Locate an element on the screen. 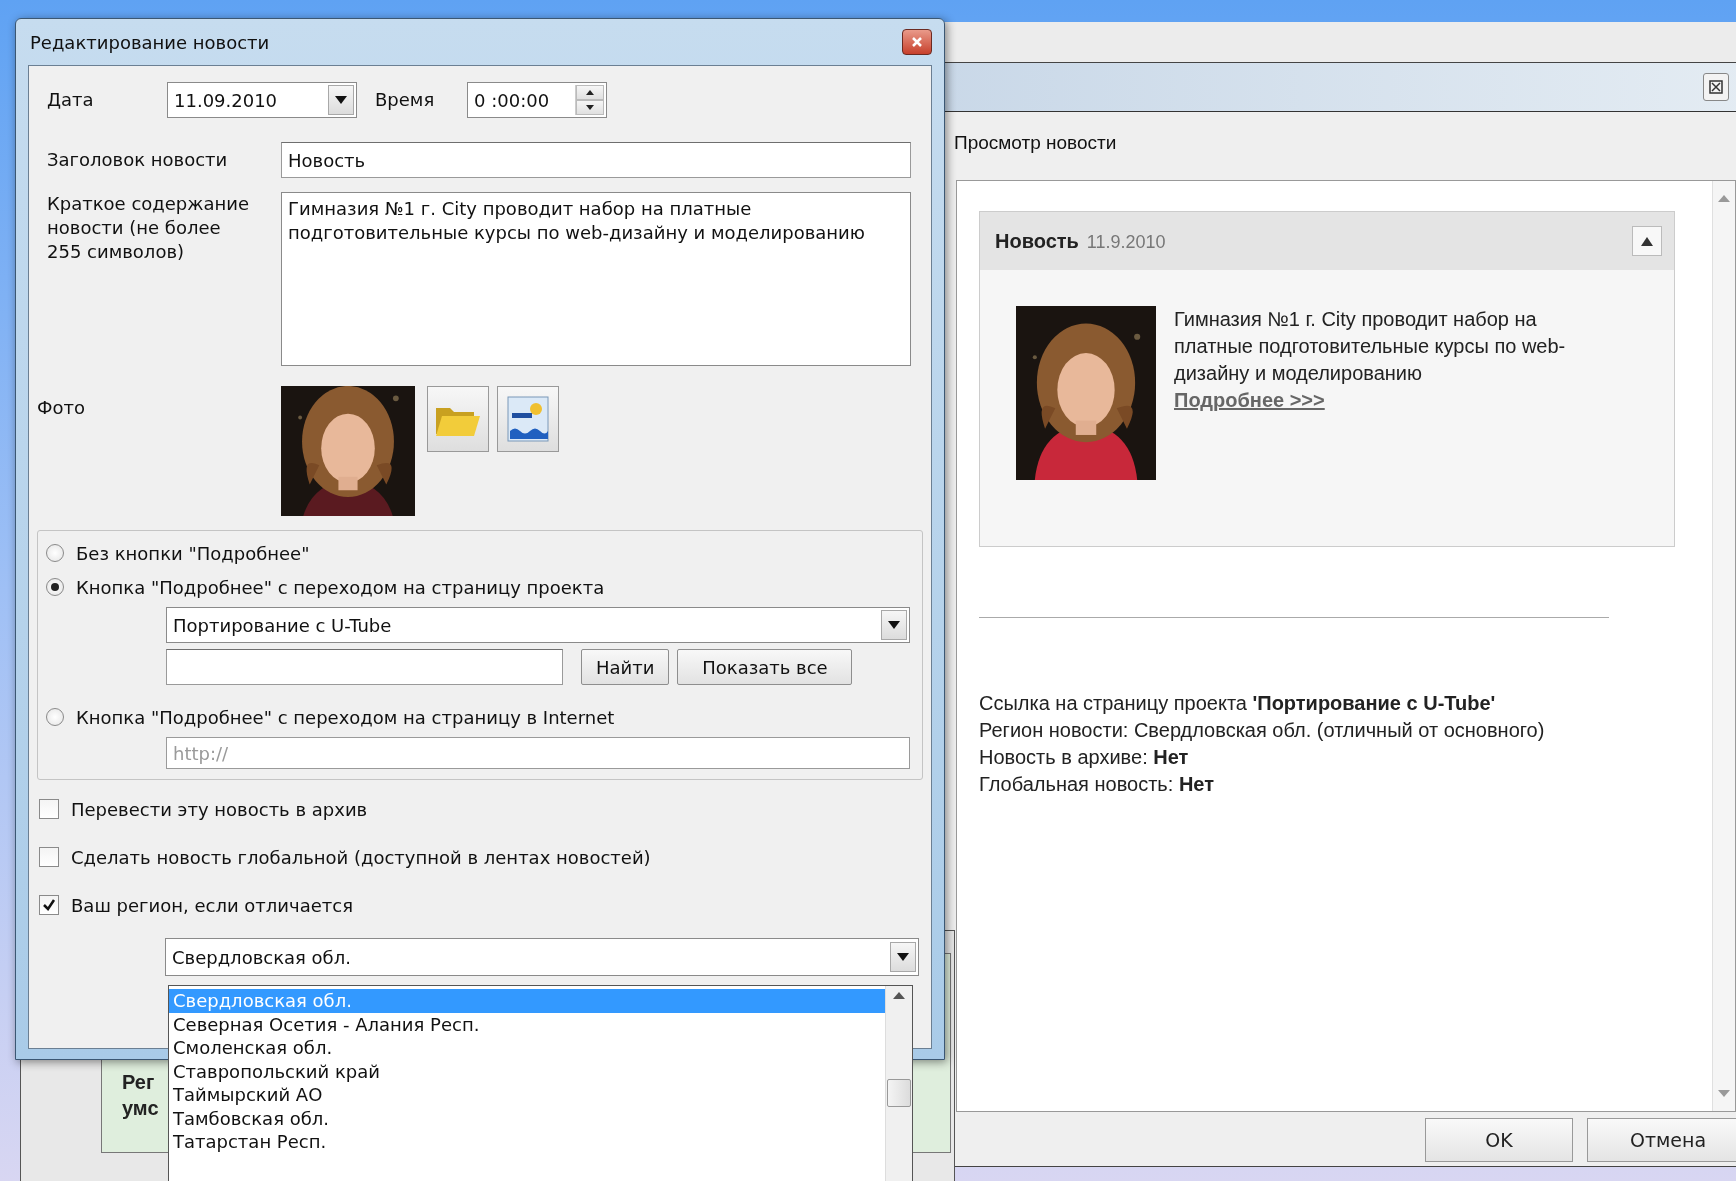 The image size is (1736, 1181). window-title: Редактирование новости is located at coordinates (150, 42).